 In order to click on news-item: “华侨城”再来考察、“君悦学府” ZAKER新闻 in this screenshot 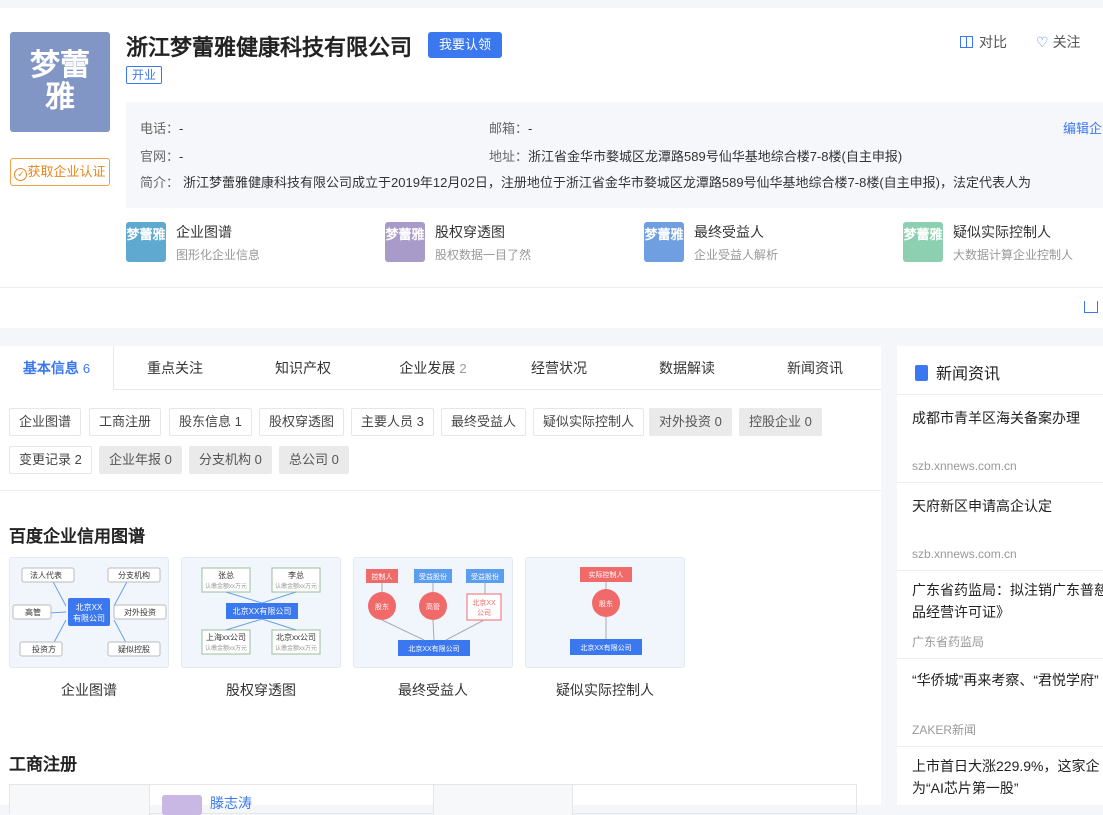, I will do `click(1000, 703)`.